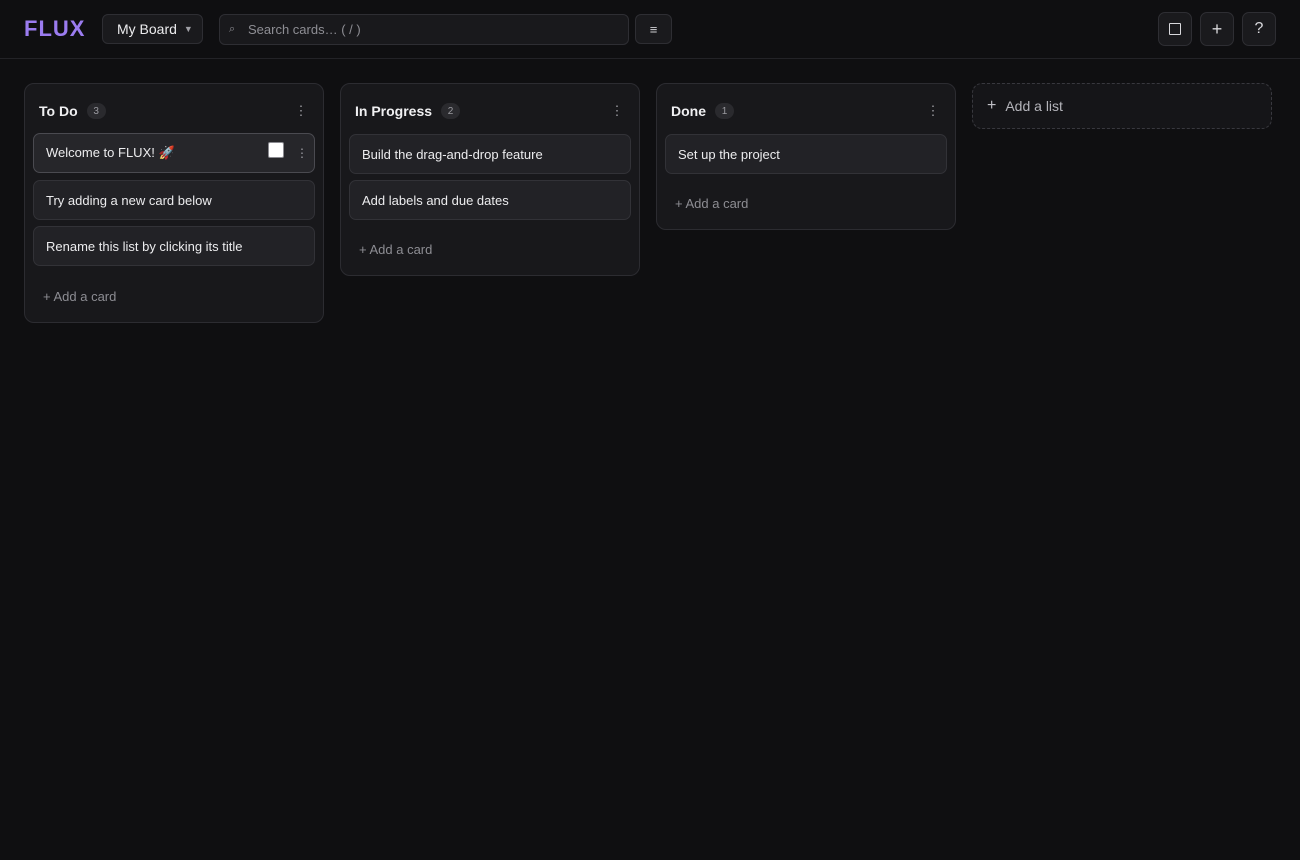 Image resolution: width=1300 pixels, height=860 pixels. I want to click on card: Set up the project, so click(806, 154).